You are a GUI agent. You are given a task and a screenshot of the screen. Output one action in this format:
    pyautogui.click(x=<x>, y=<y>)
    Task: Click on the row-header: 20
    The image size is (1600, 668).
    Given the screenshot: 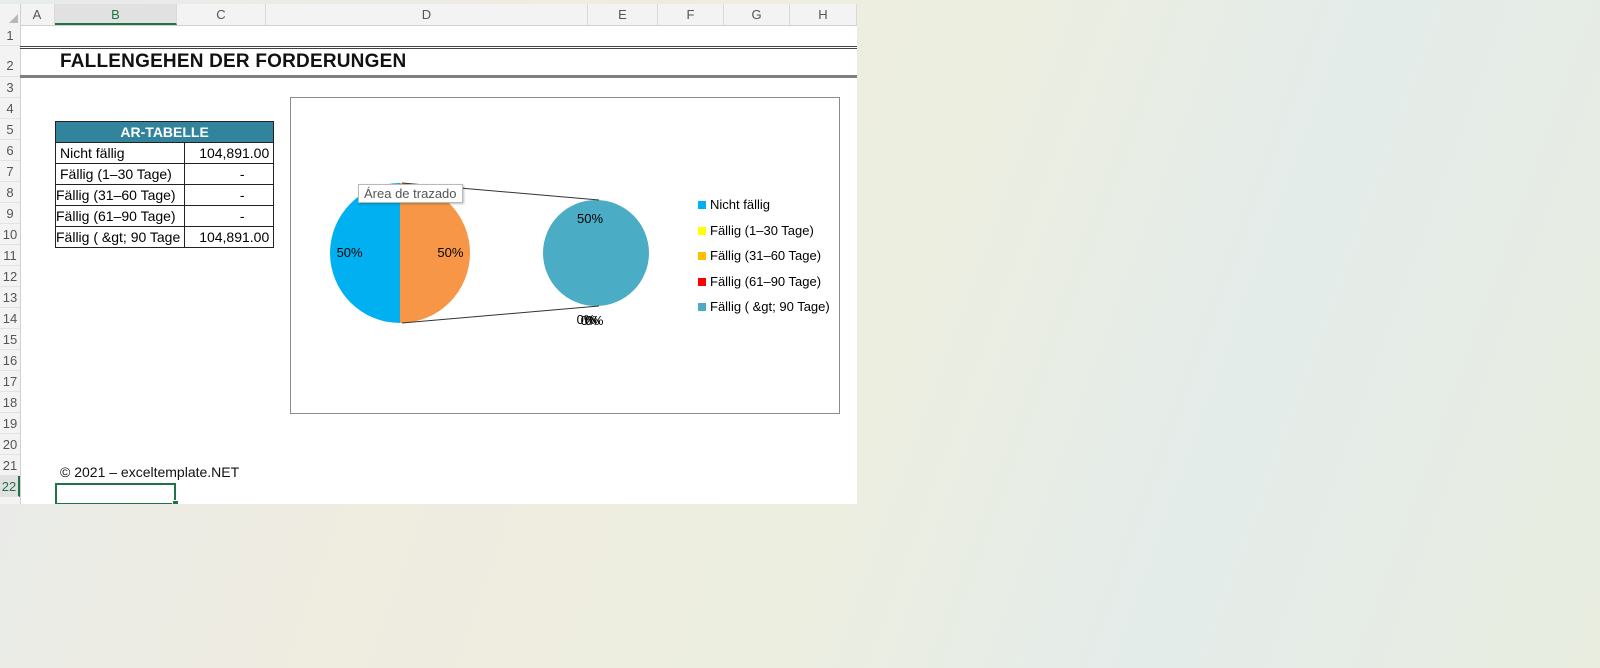 What is the action you would take?
    pyautogui.click(x=10, y=444)
    